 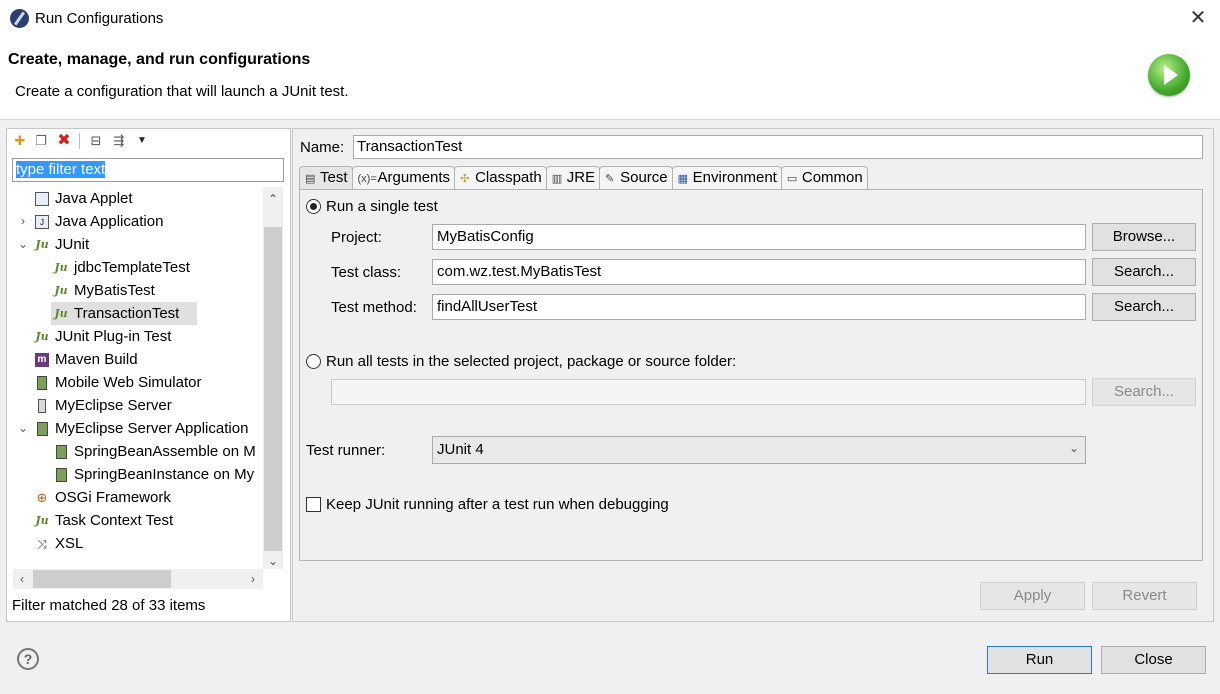 I want to click on name-label: Name:, so click(x=322, y=147).